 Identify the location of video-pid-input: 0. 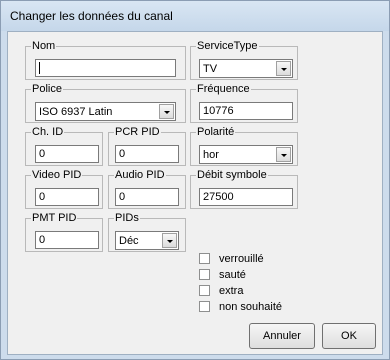
(67, 197).